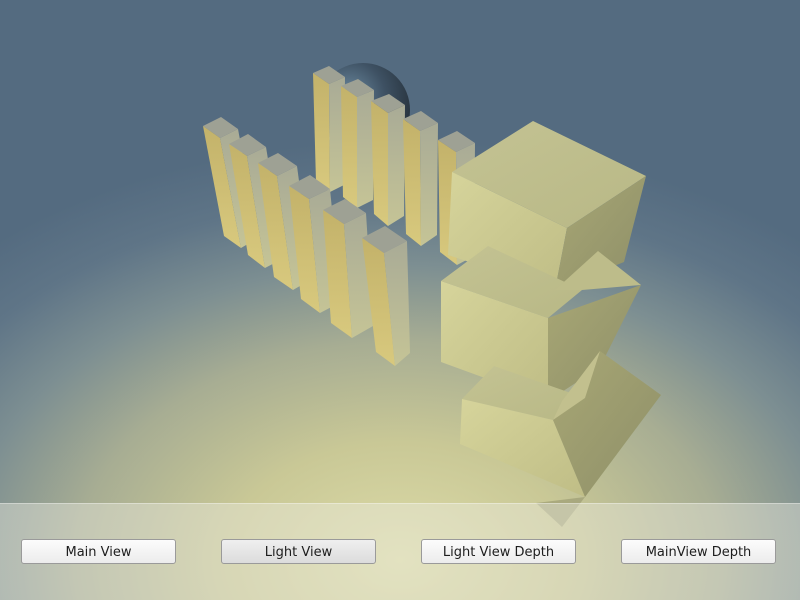 The width and height of the screenshot is (800, 600). Describe the element at coordinates (98, 551) in the screenshot. I see `main-view-button: Main View` at that location.